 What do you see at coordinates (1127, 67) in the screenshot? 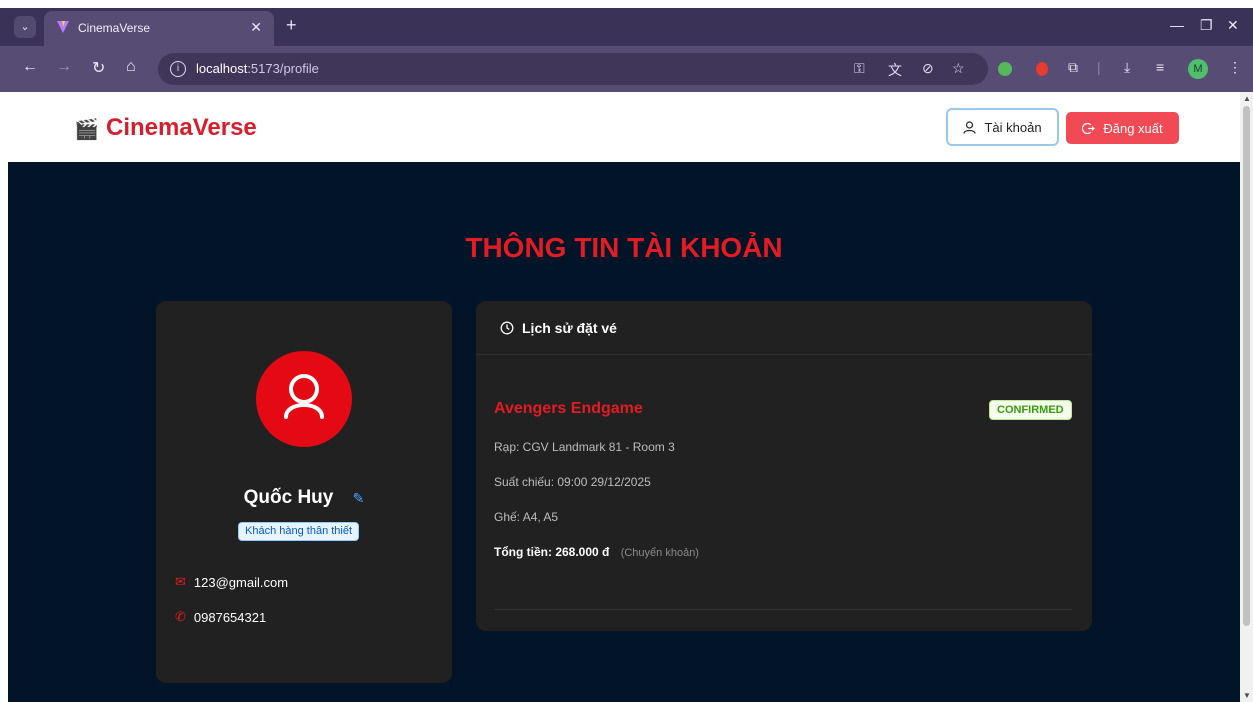
I see `downloads-icon: ⤓` at bounding box center [1127, 67].